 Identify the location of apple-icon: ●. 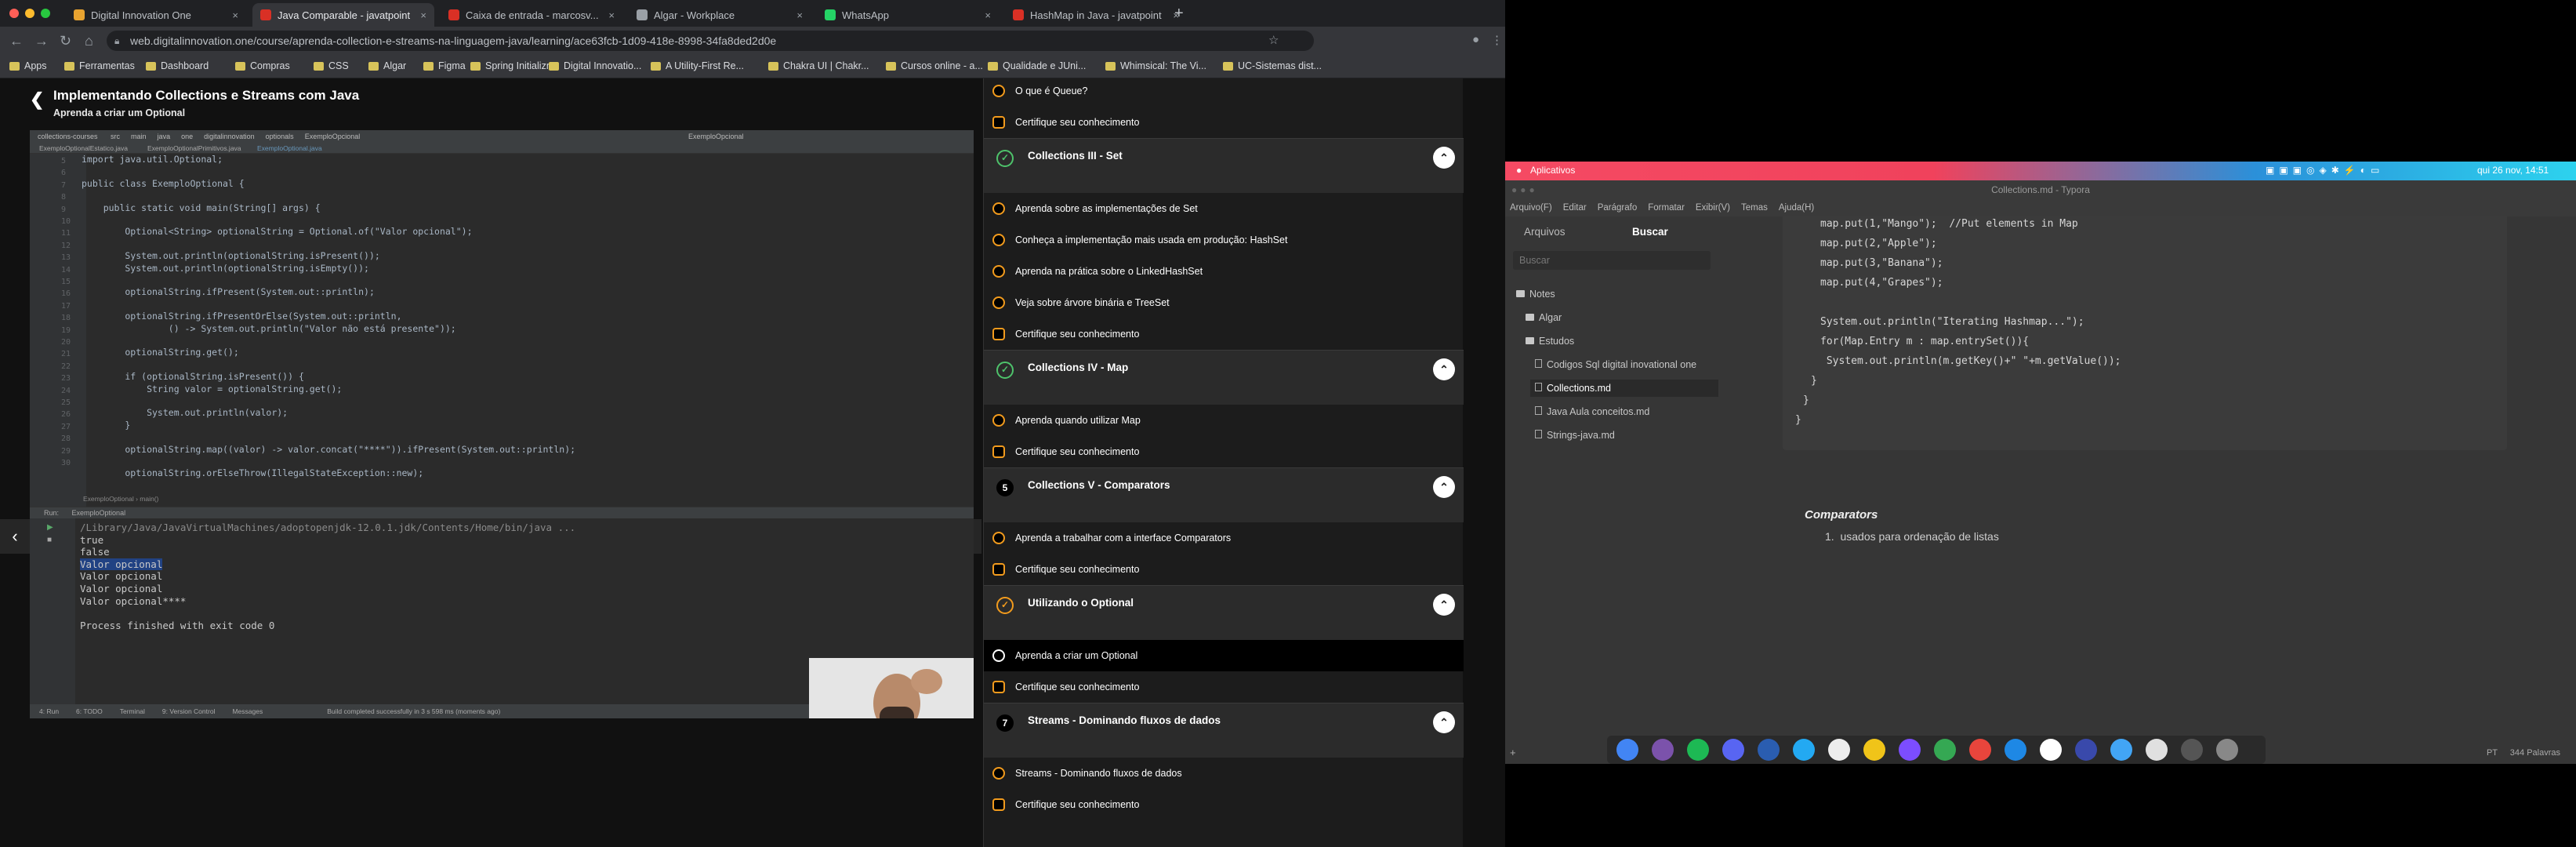
(1519, 170).